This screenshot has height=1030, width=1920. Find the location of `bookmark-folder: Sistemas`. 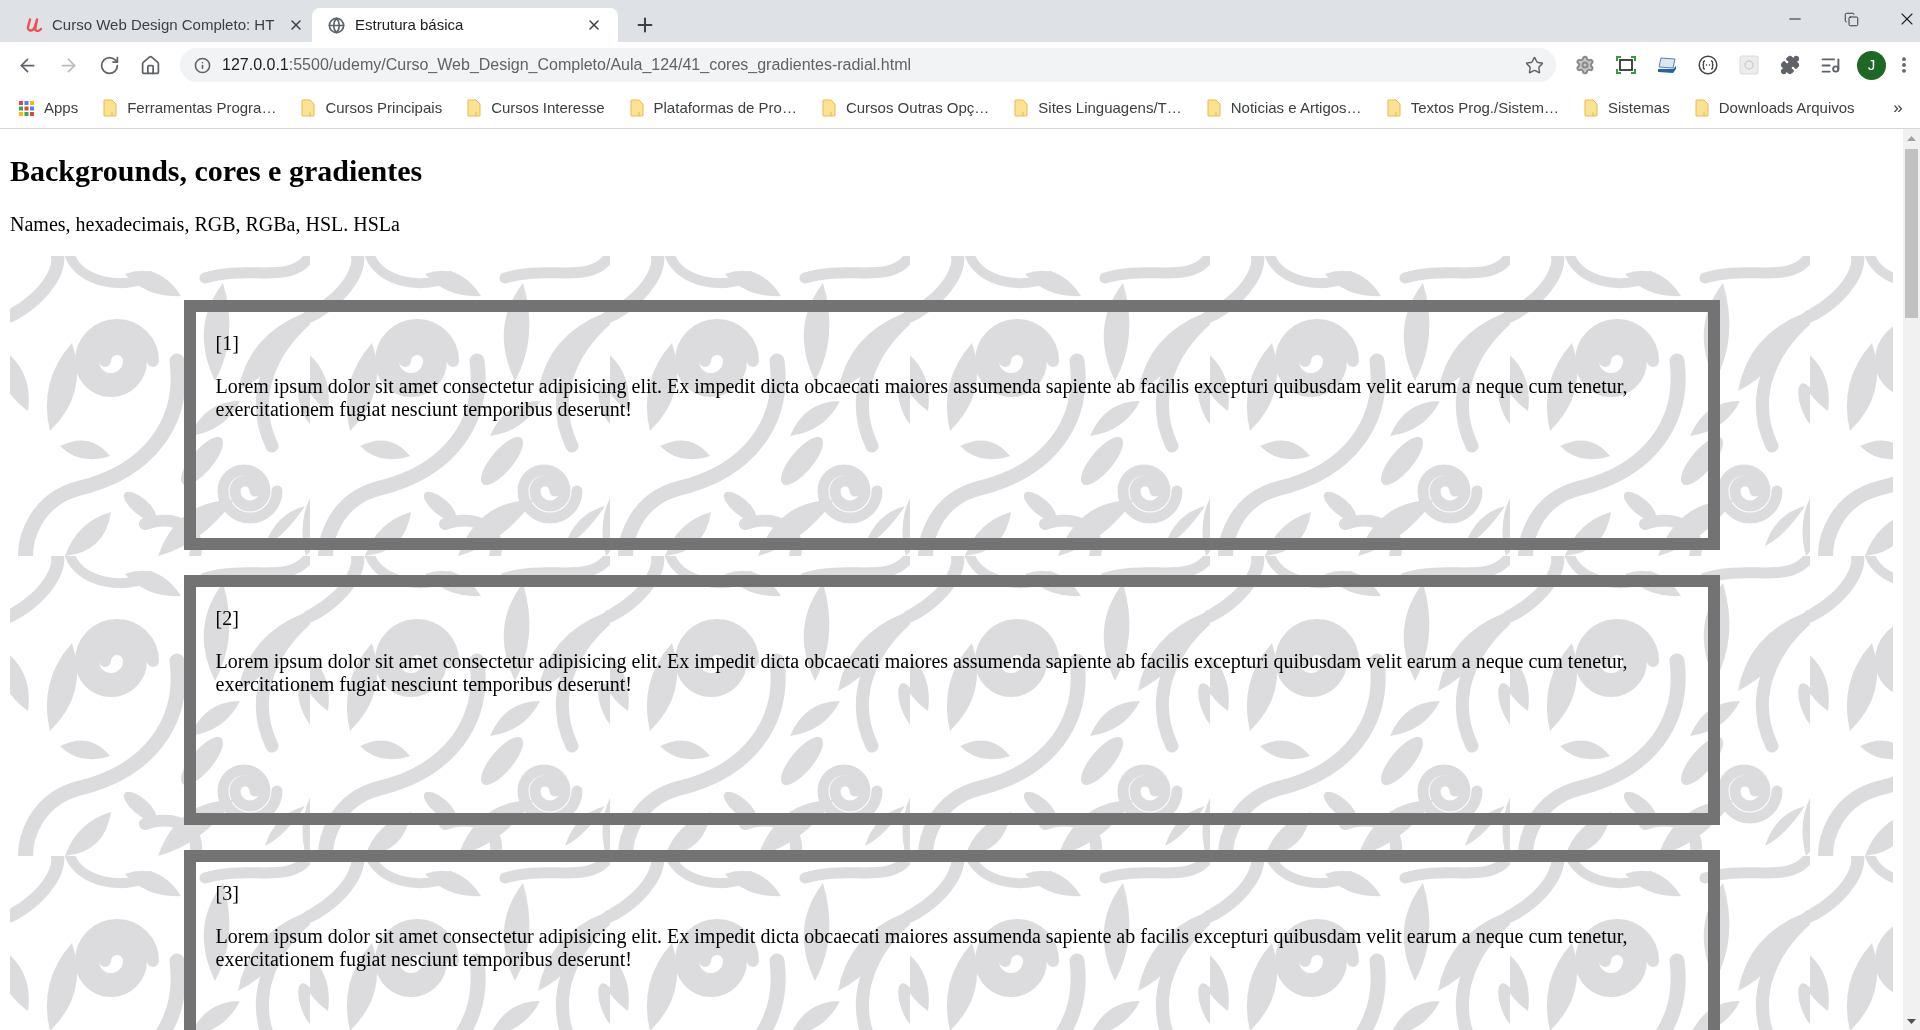

bookmark-folder: Sistemas is located at coordinates (1627, 108).